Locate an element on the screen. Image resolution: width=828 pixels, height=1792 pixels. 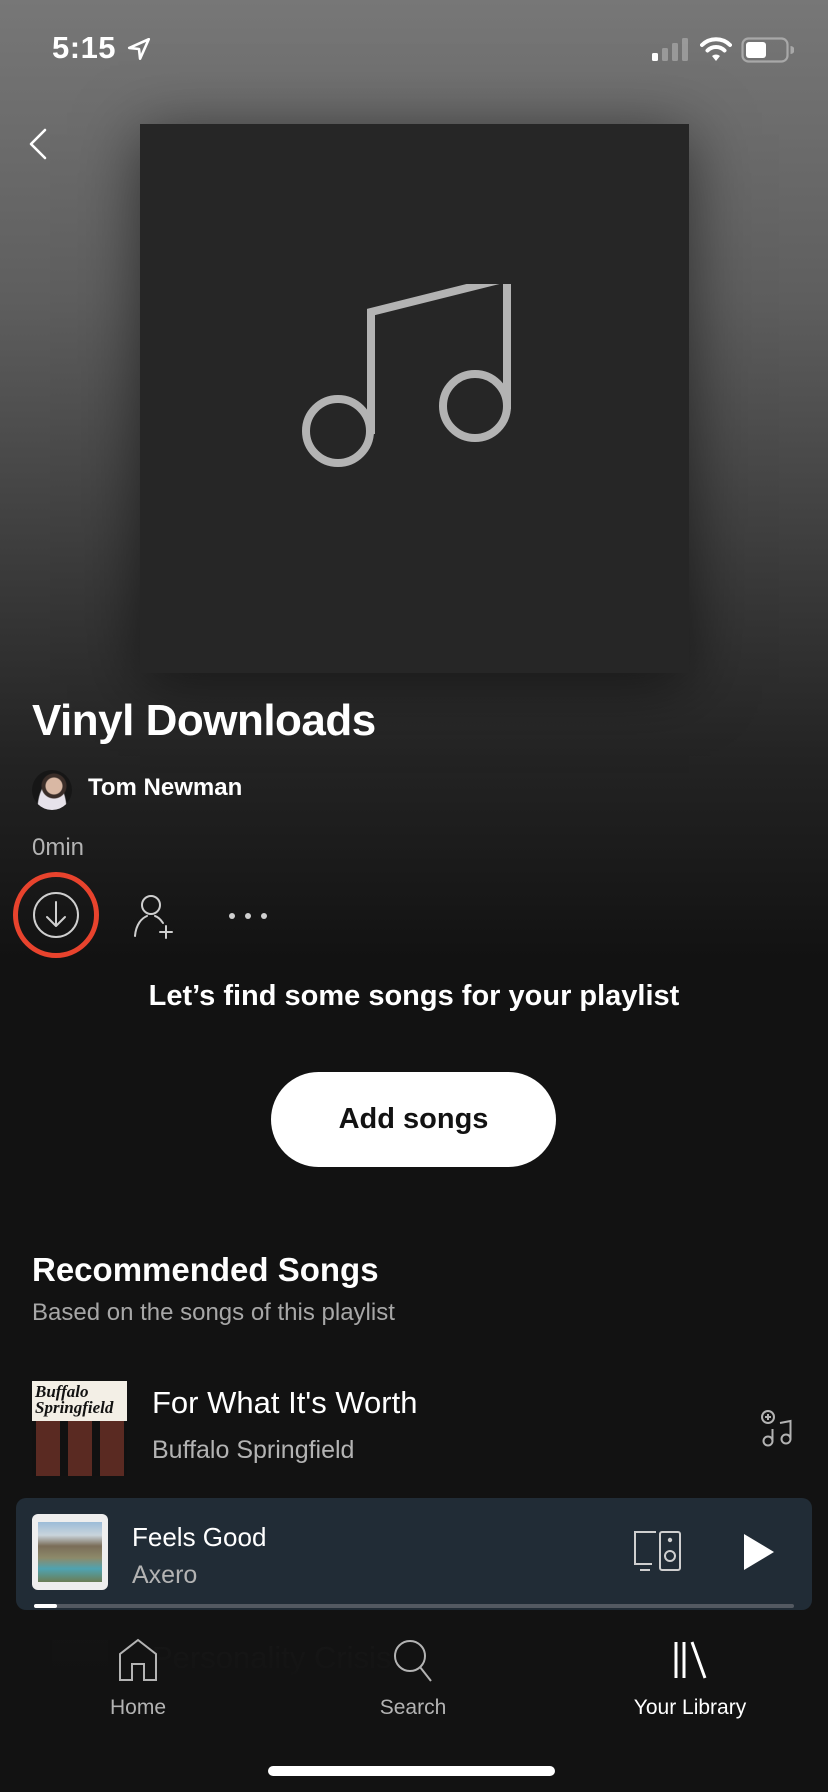
play-button is located at coordinates (758, 1552).